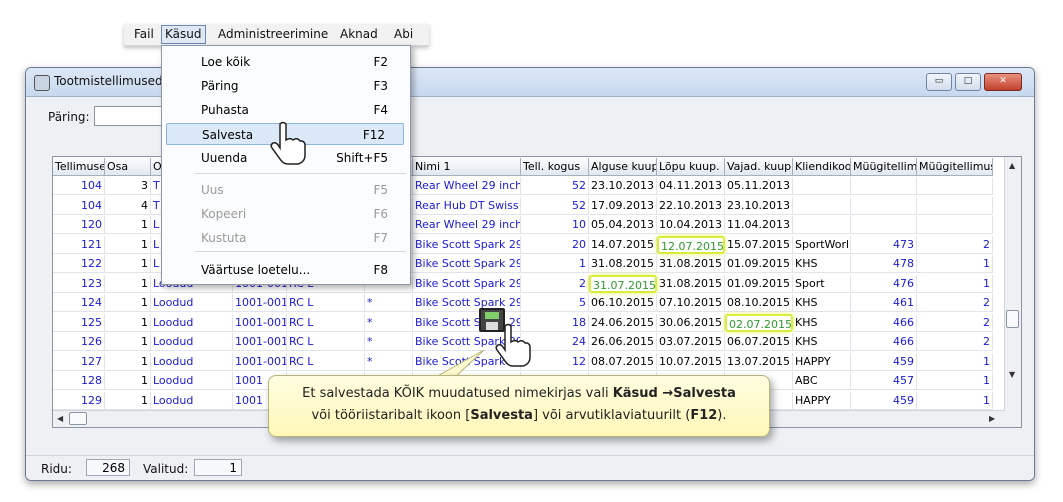  What do you see at coordinates (128, 186) in the screenshot?
I see `table-cell: 3` at bounding box center [128, 186].